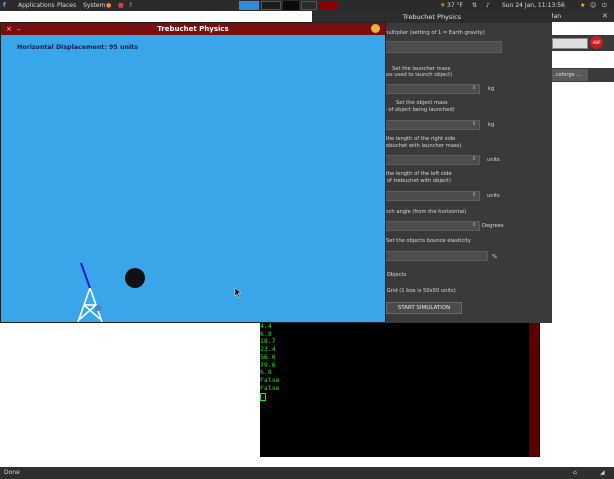 The height and width of the screenshot is (479, 614). Describe the element at coordinates (474, 88) in the screenshot. I see `launcher-mass-spinner: ⇕` at that location.